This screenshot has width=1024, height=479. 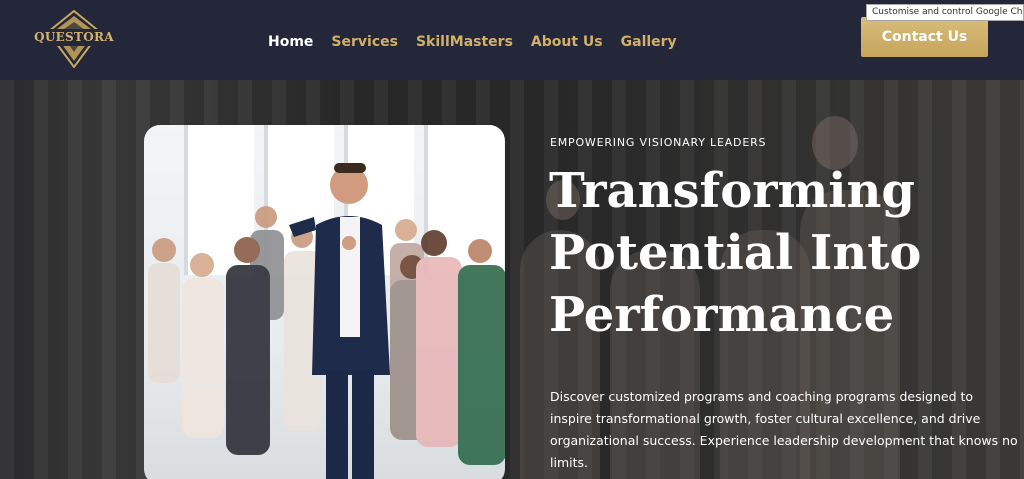 I want to click on hero-title-line: Transforming, so click(x=732, y=191).